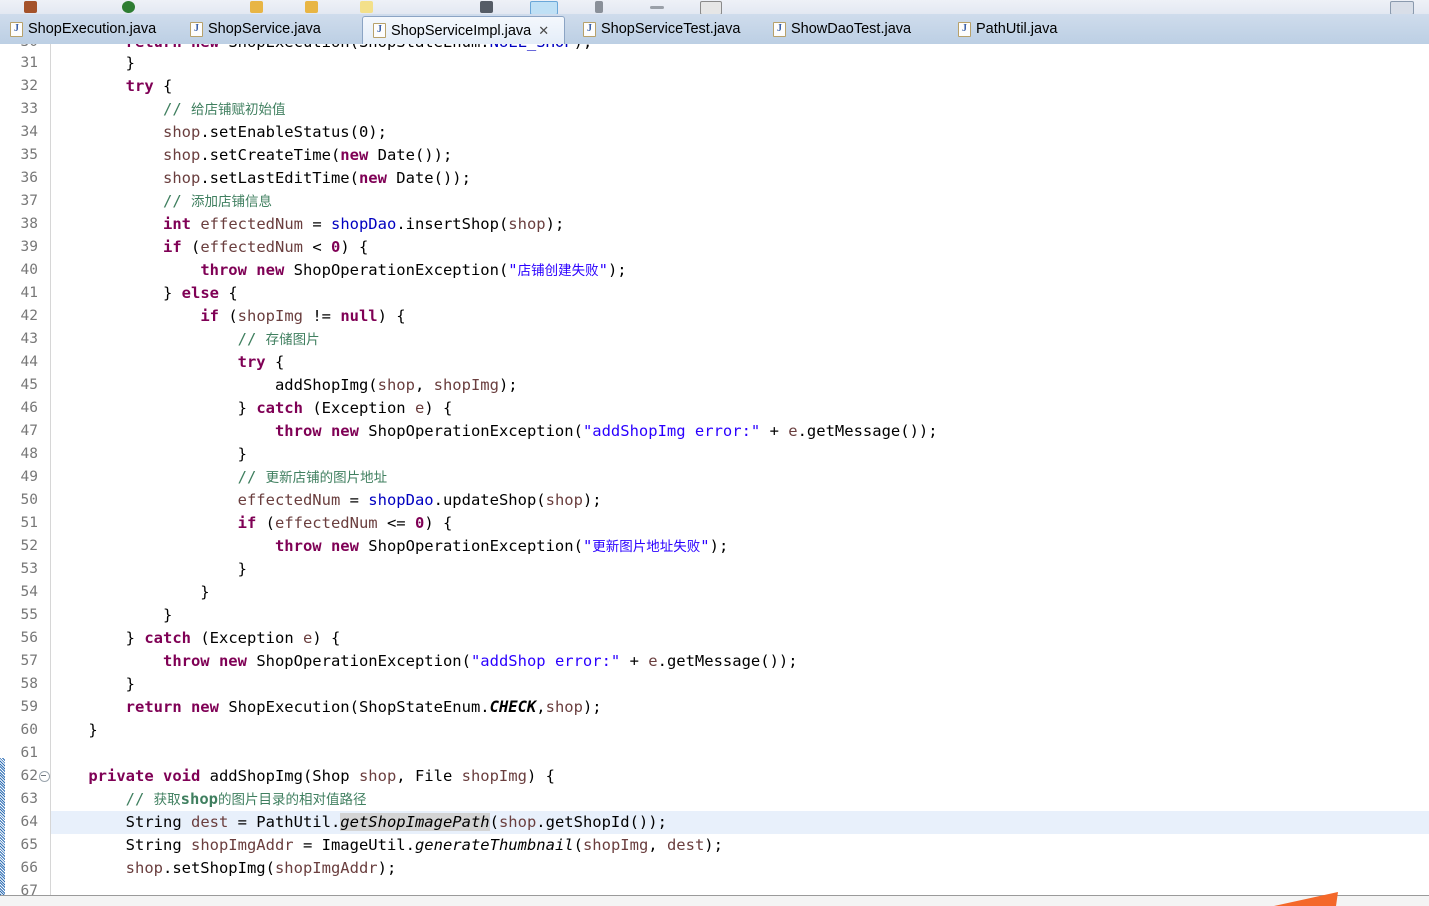 The width and height of the screenshot is (1429, 906). I want to click on code-line: if (shopImg != null) {, so click(303, 316).